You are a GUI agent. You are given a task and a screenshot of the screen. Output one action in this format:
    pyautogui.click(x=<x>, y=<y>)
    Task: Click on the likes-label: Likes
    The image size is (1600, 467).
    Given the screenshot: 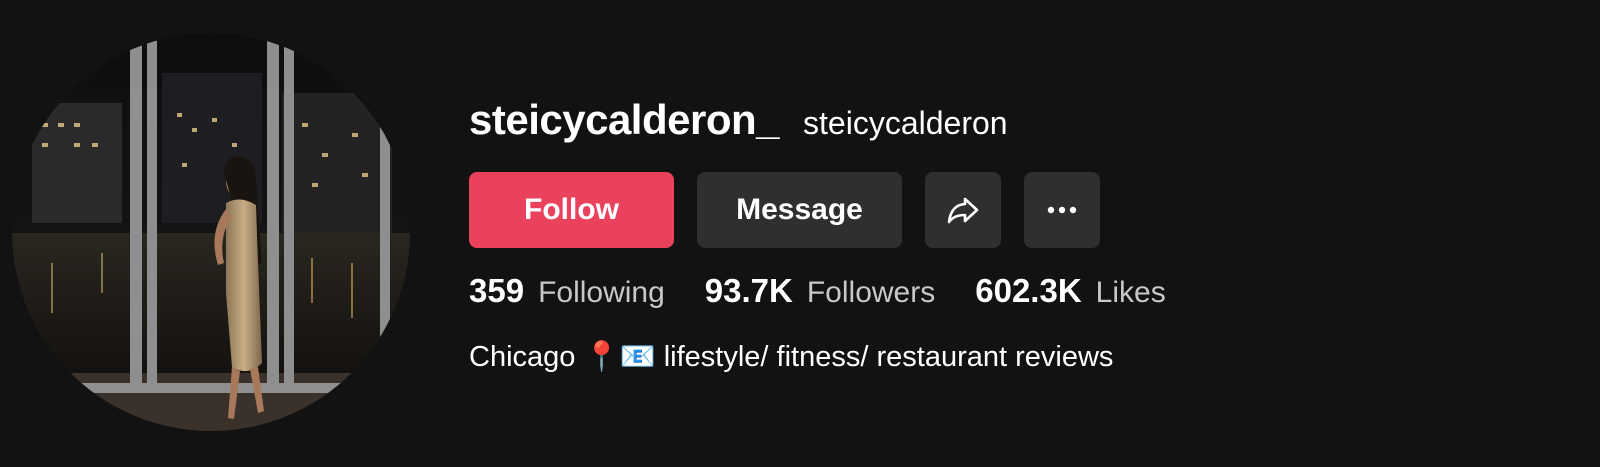 What is the action you would take?
    pyautogui.click(x=1130, y=292)
    